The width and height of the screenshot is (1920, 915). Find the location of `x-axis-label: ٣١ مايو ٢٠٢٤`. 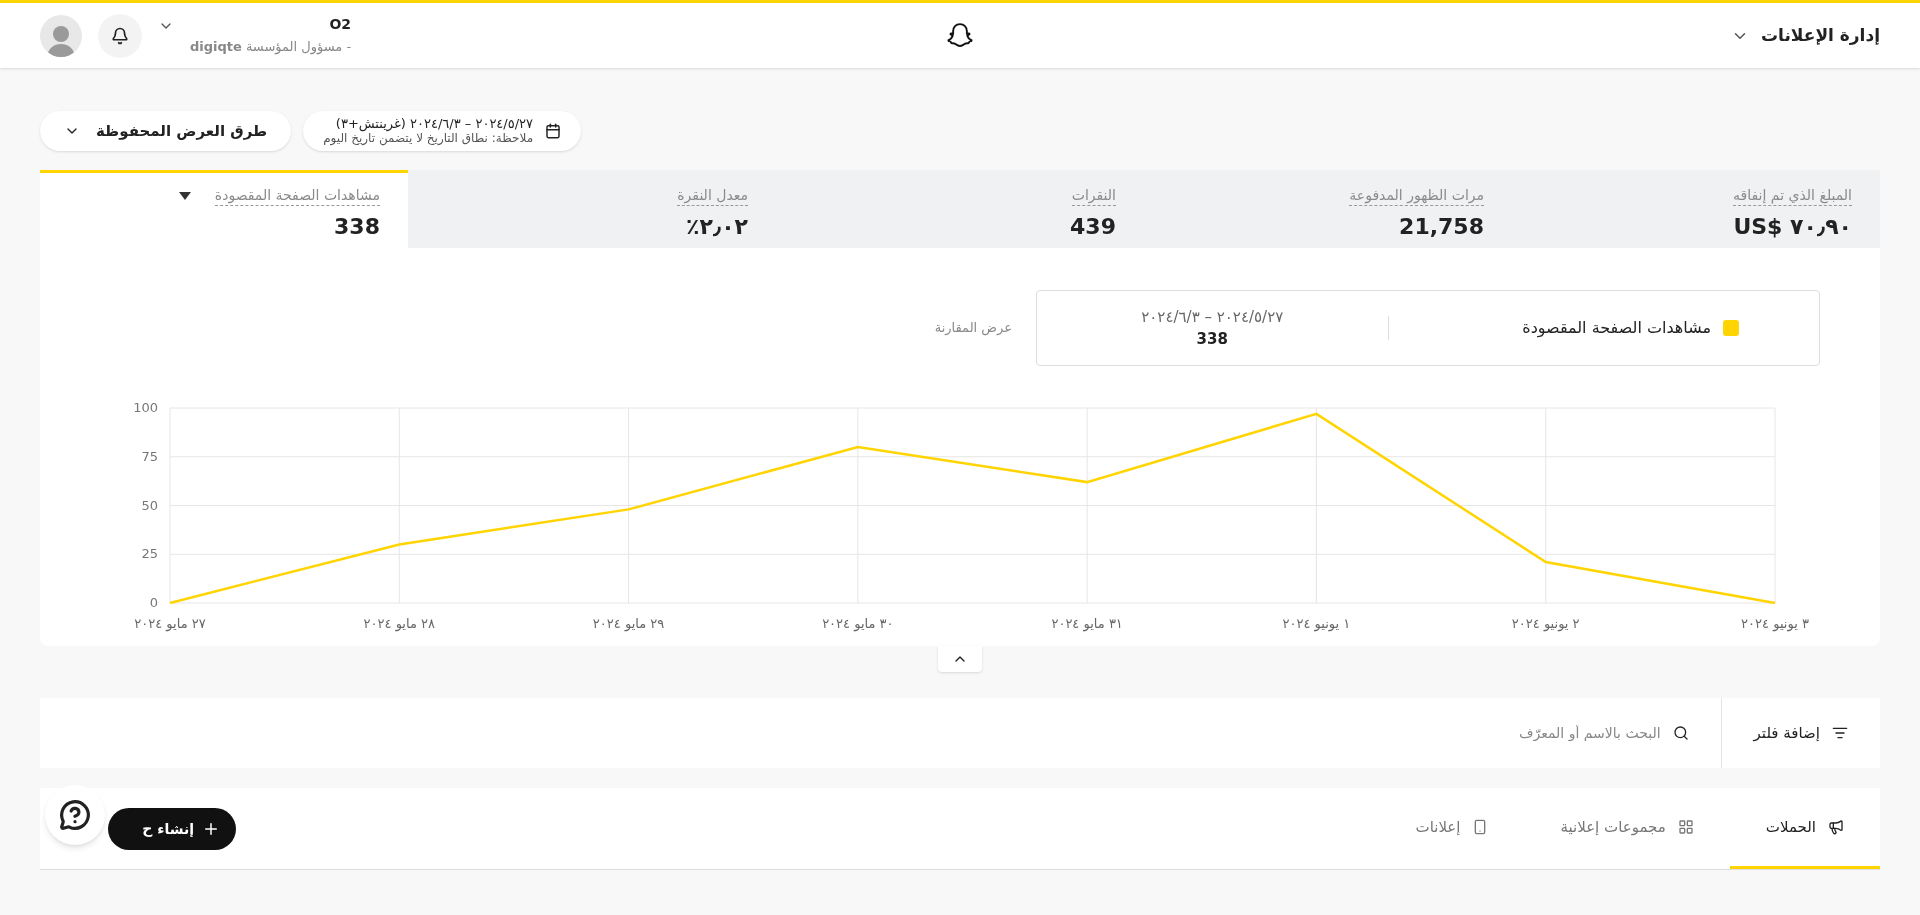

x-axis-label: ٣١ مايو ٢٠٢٤ is located at coordinates (1087, 623).